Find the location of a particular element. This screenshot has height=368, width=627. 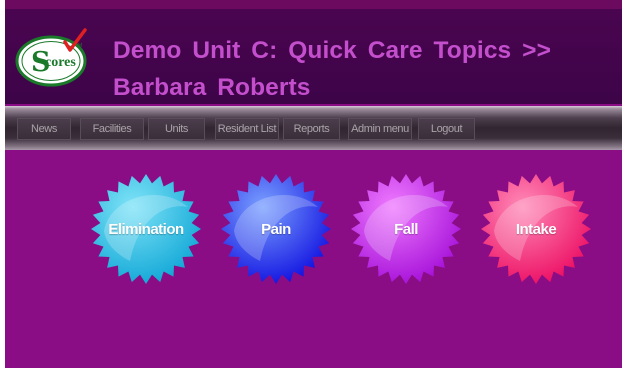

nav-reports: Reports is located at coordinates (311, 129).